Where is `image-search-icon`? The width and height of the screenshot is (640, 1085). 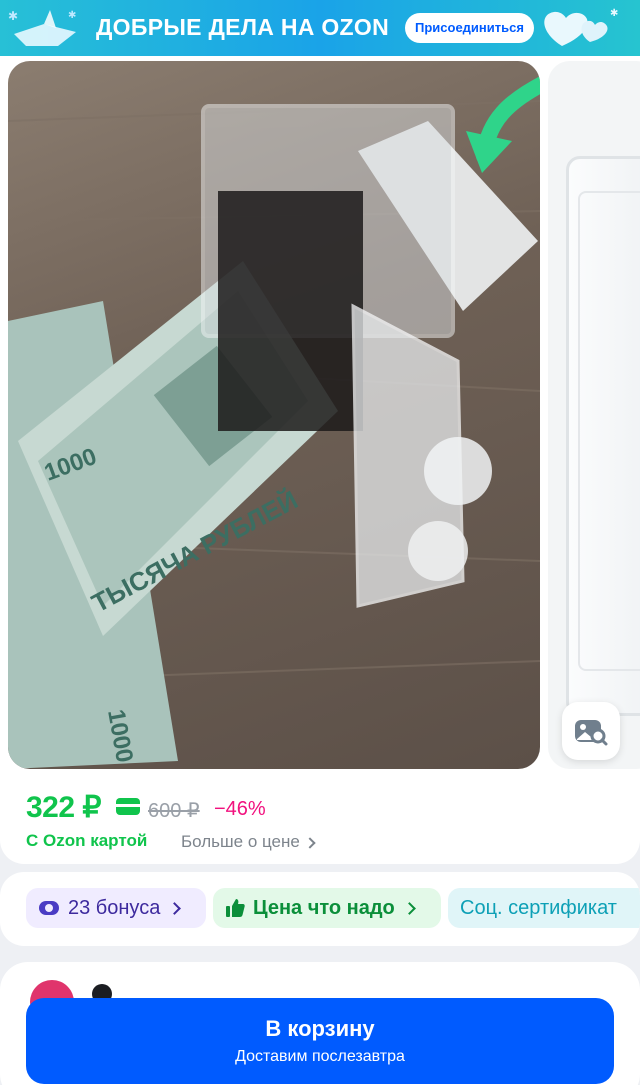 image-search-icon is located at coordinates (591, 733).